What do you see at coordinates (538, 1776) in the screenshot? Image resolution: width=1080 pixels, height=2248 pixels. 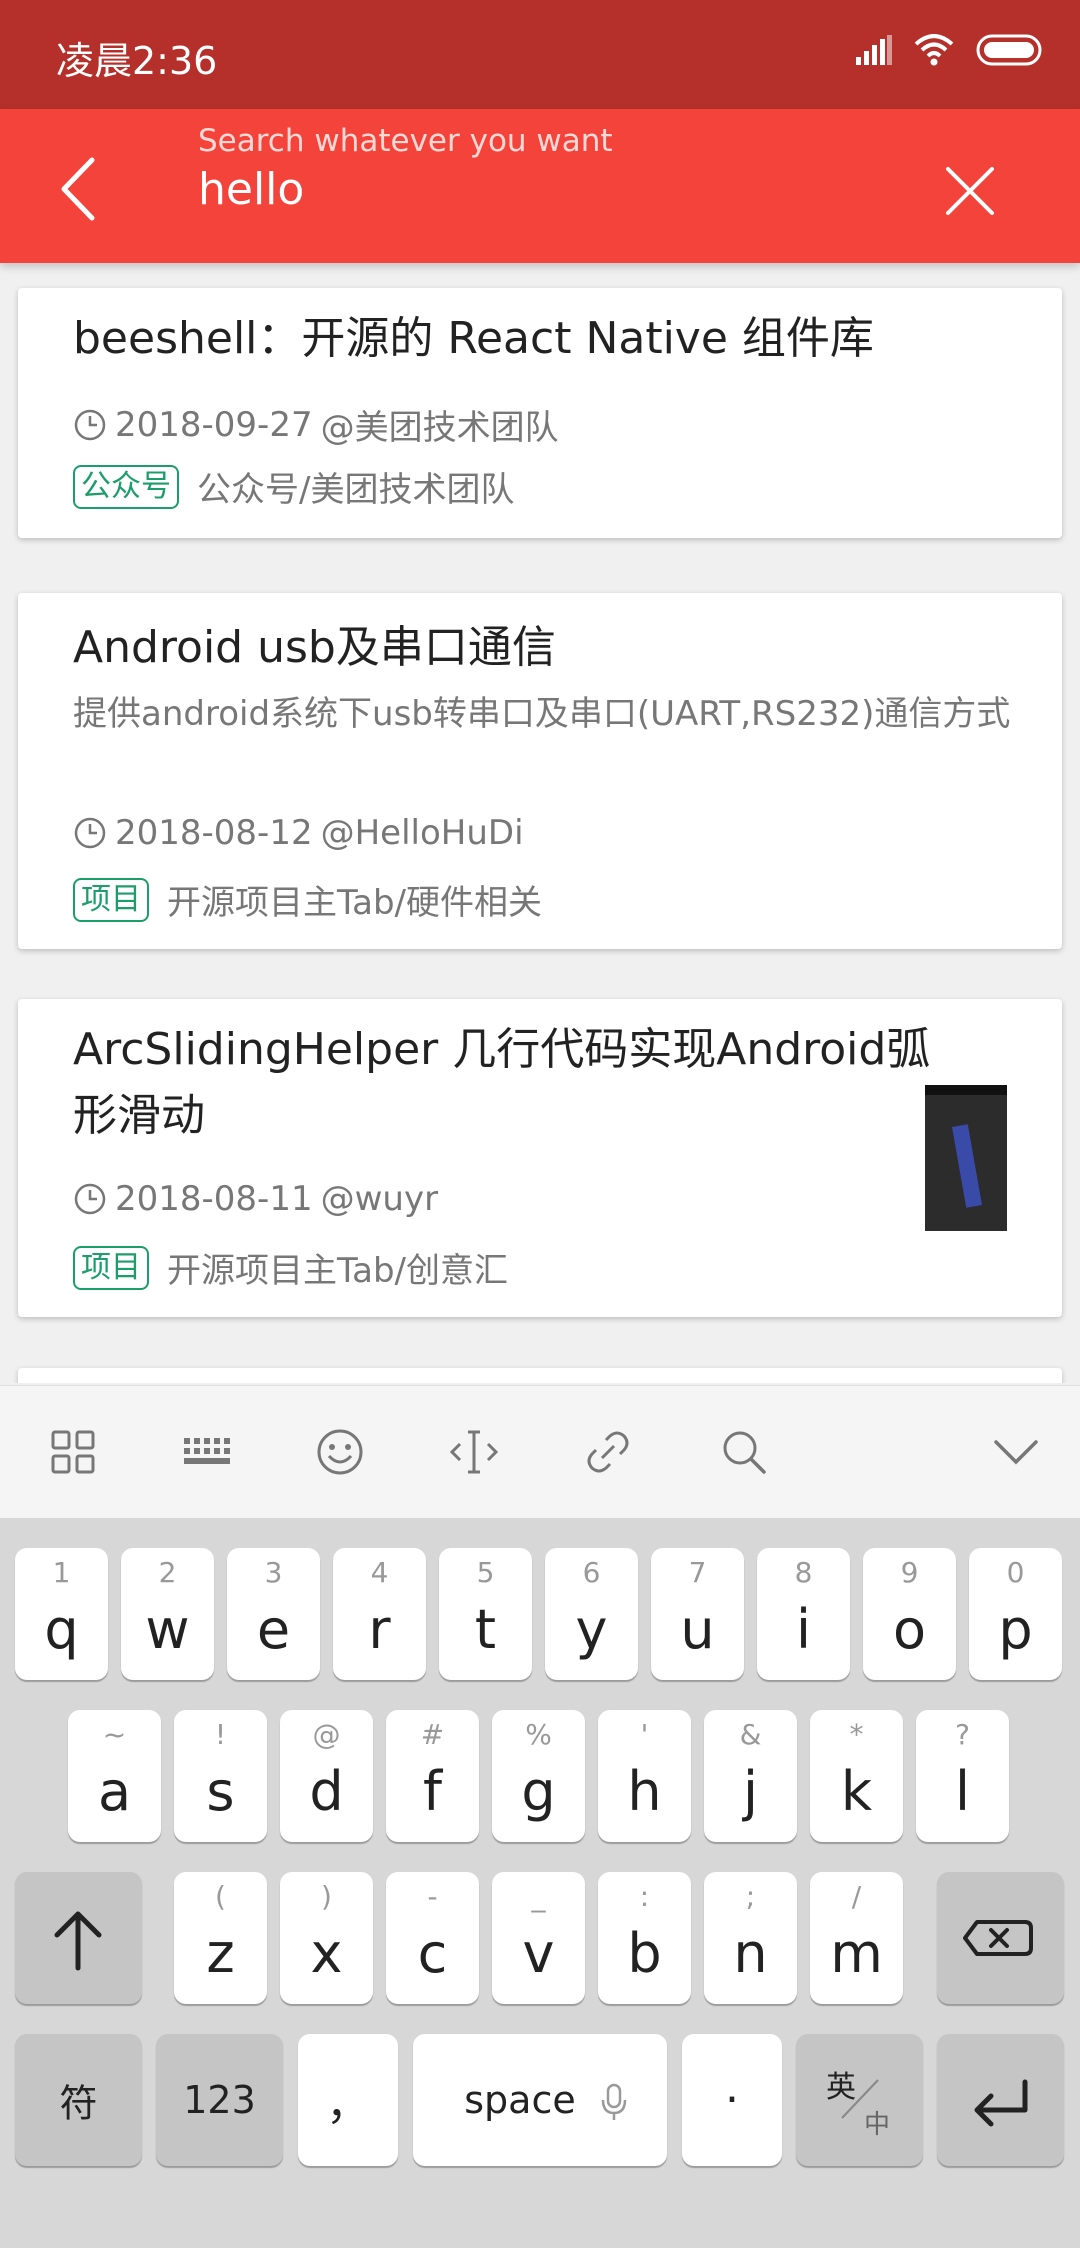 I see `key-g: % g` at bounding box center [538, 1776].